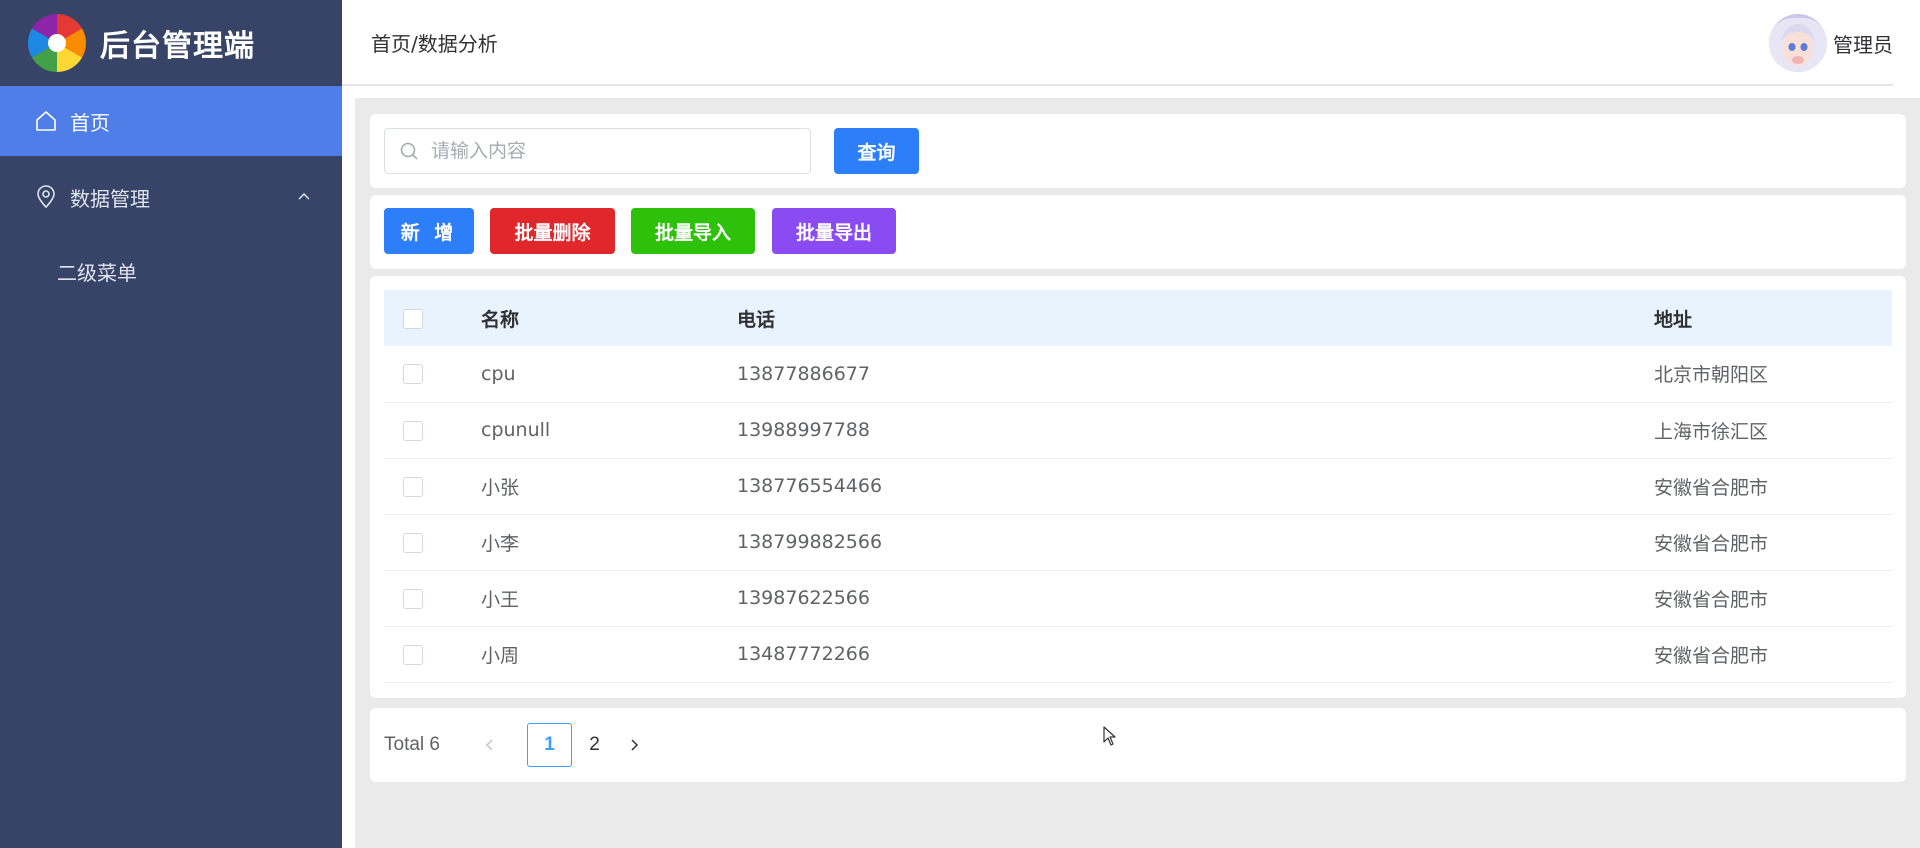  I want to click on table-row: cpu 13877886677 北京市朝阳区, so click(1138, 374).